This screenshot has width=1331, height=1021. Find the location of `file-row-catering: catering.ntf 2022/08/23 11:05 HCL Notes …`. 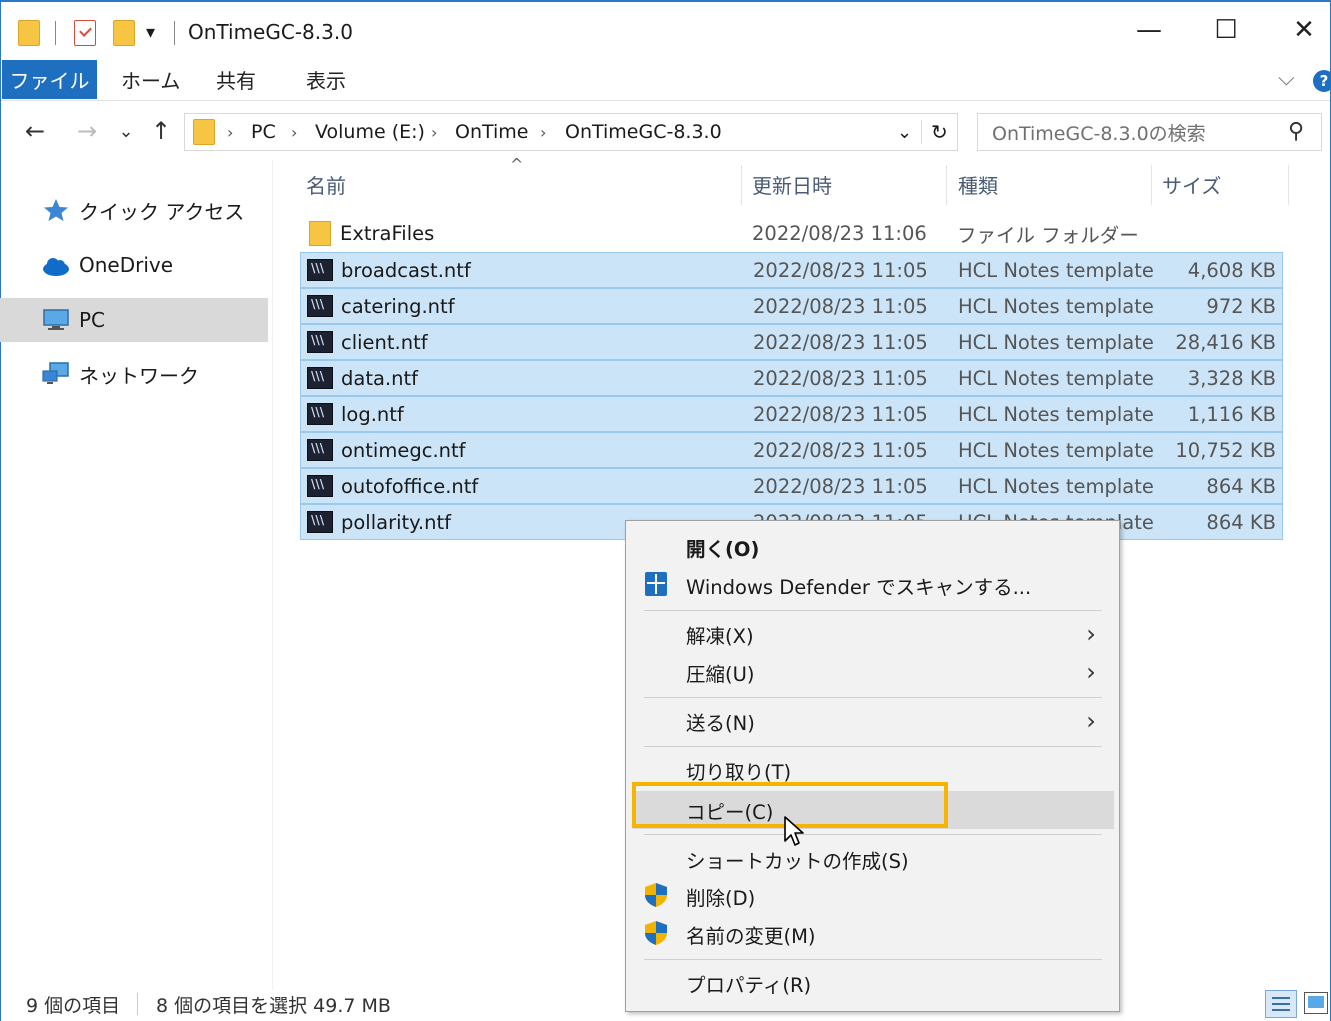

file-row-catering: catering.ntf 2022/08/23 11:05 HCL Notes … is located at coordinates (791, 306).